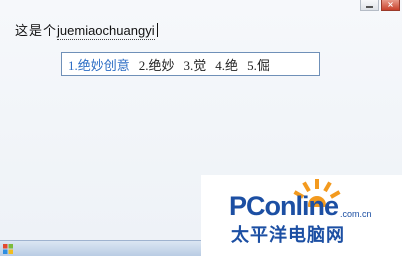 The height and width of the screenshot is (256, 402). What do you see at coordinates (73, 65) in the screenshot?
I see `candidate-number: 1.` at bounding box center [73, 65].